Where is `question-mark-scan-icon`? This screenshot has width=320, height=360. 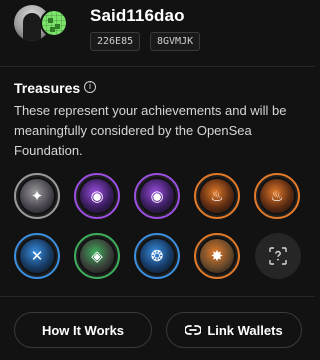
question-mark-scan-icon is located at coordinates (278, 256).